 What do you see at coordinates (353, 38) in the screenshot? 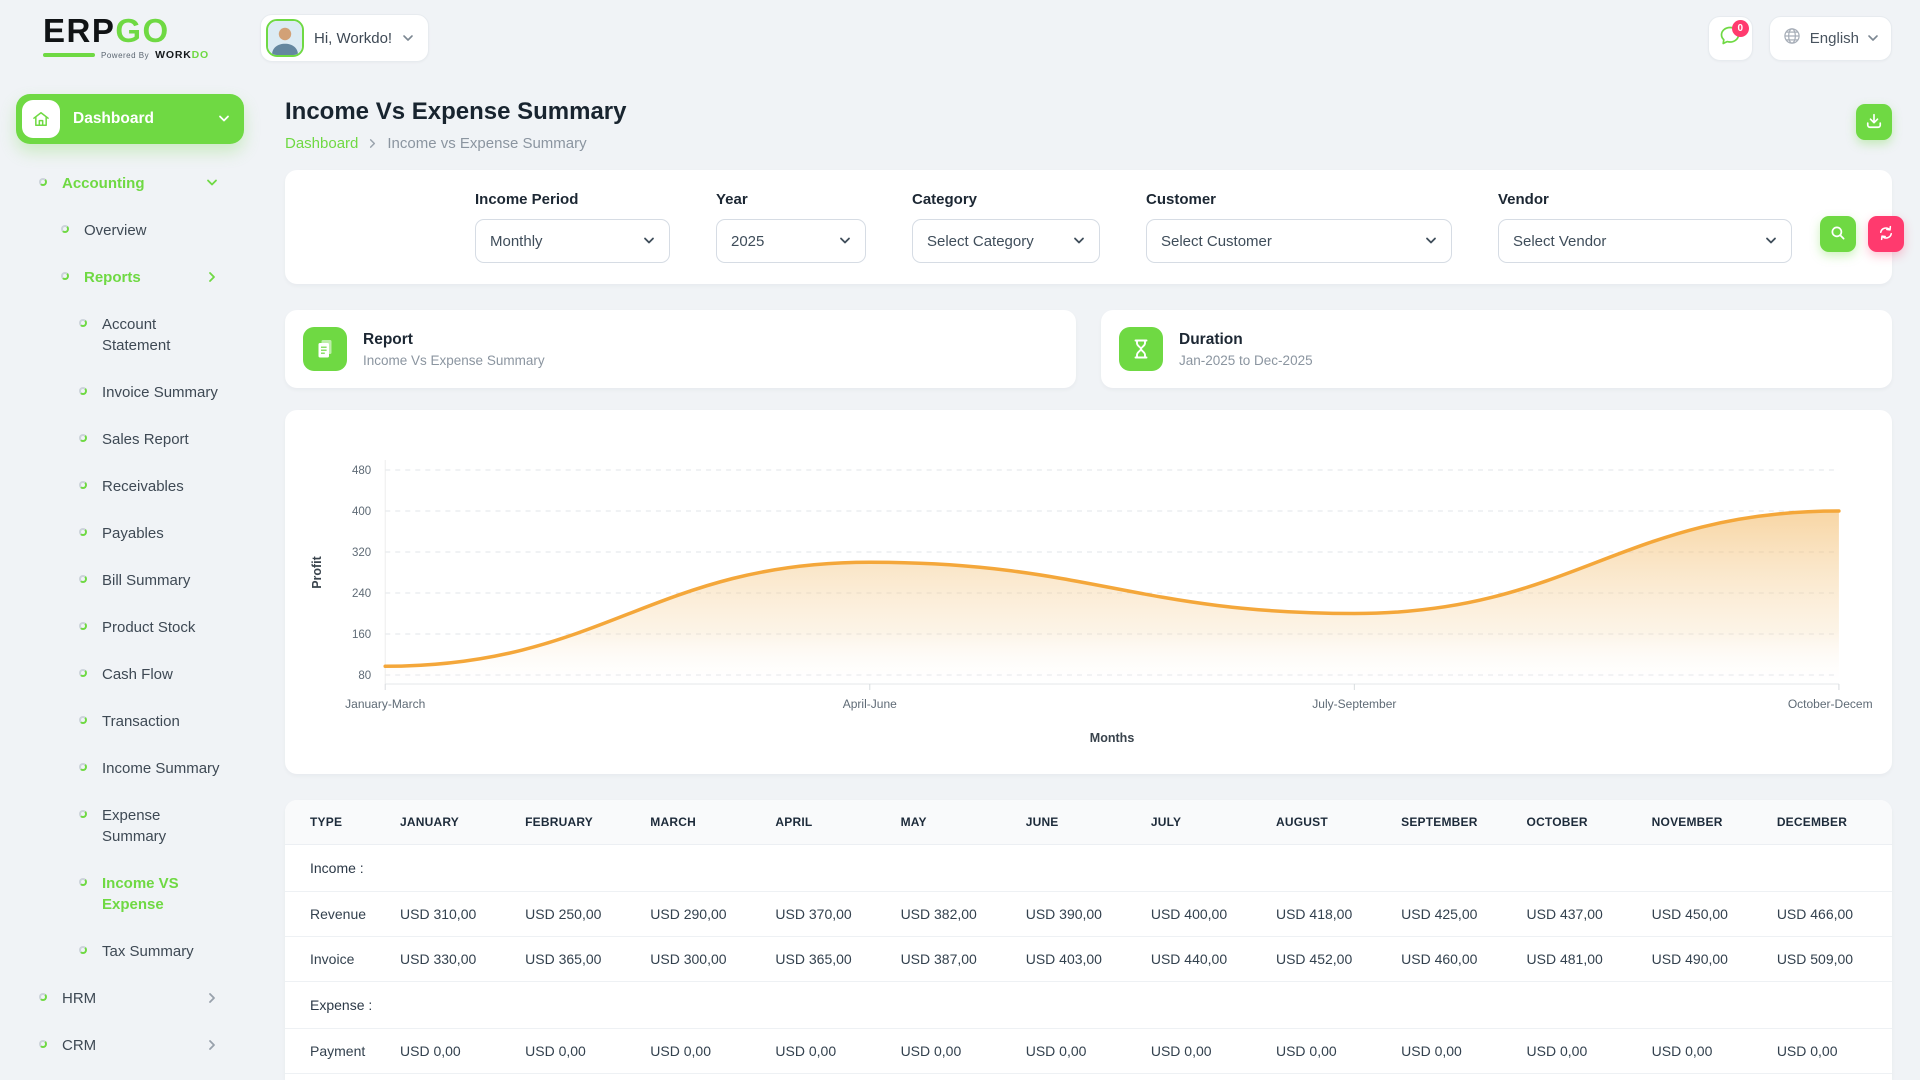
I see `greeting-text: Hi, Workdo!` at bounding box center [353, 38].